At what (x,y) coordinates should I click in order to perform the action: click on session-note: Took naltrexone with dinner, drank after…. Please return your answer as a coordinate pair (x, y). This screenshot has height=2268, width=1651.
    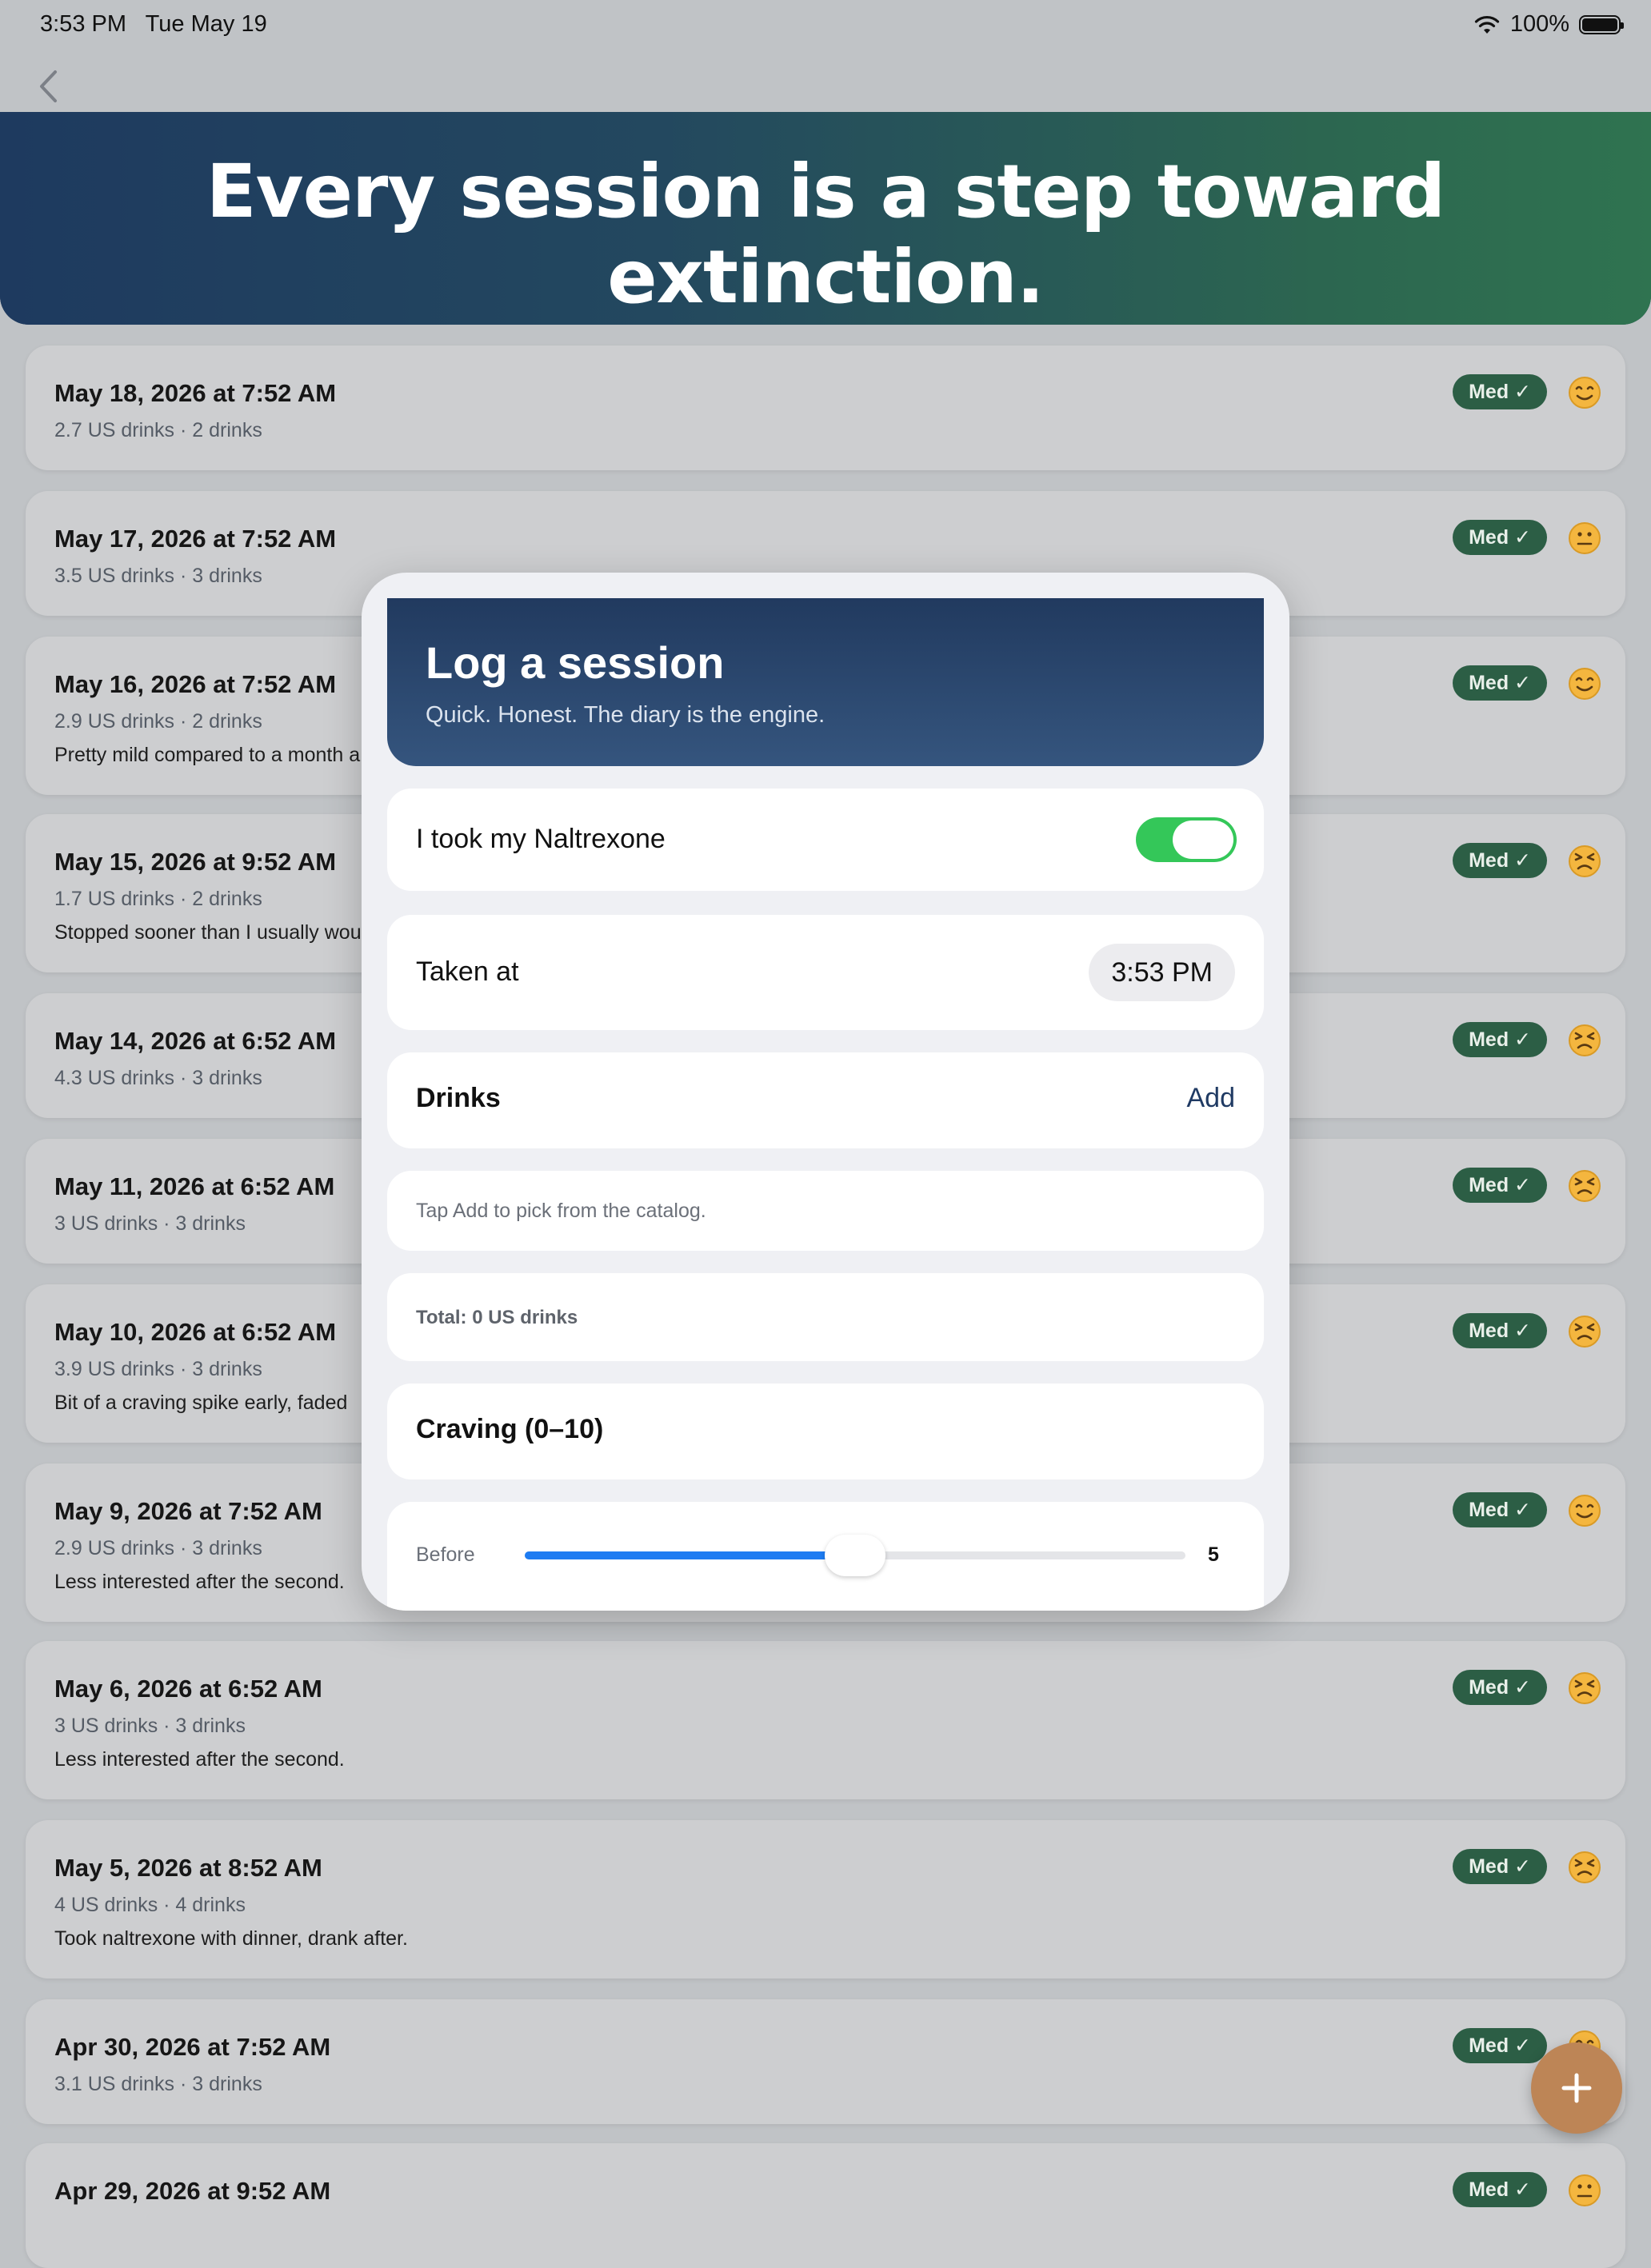
    Looking at the image, I should click on (231, 1938).